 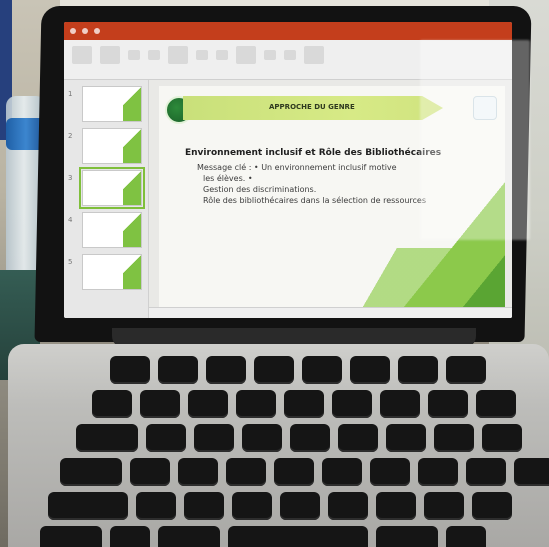 I want to click on thumbnail-number: 1, so click(x=70, y=94).